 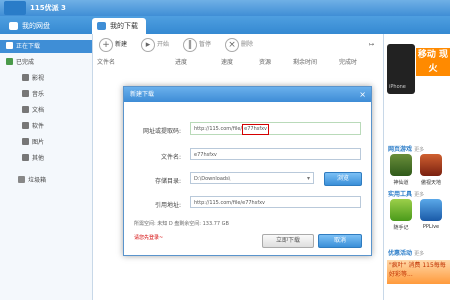 What do you see at coordinates (232, 44) in the screenshot?
I see `delete-icon: ×` at bounding box center [232, 44].